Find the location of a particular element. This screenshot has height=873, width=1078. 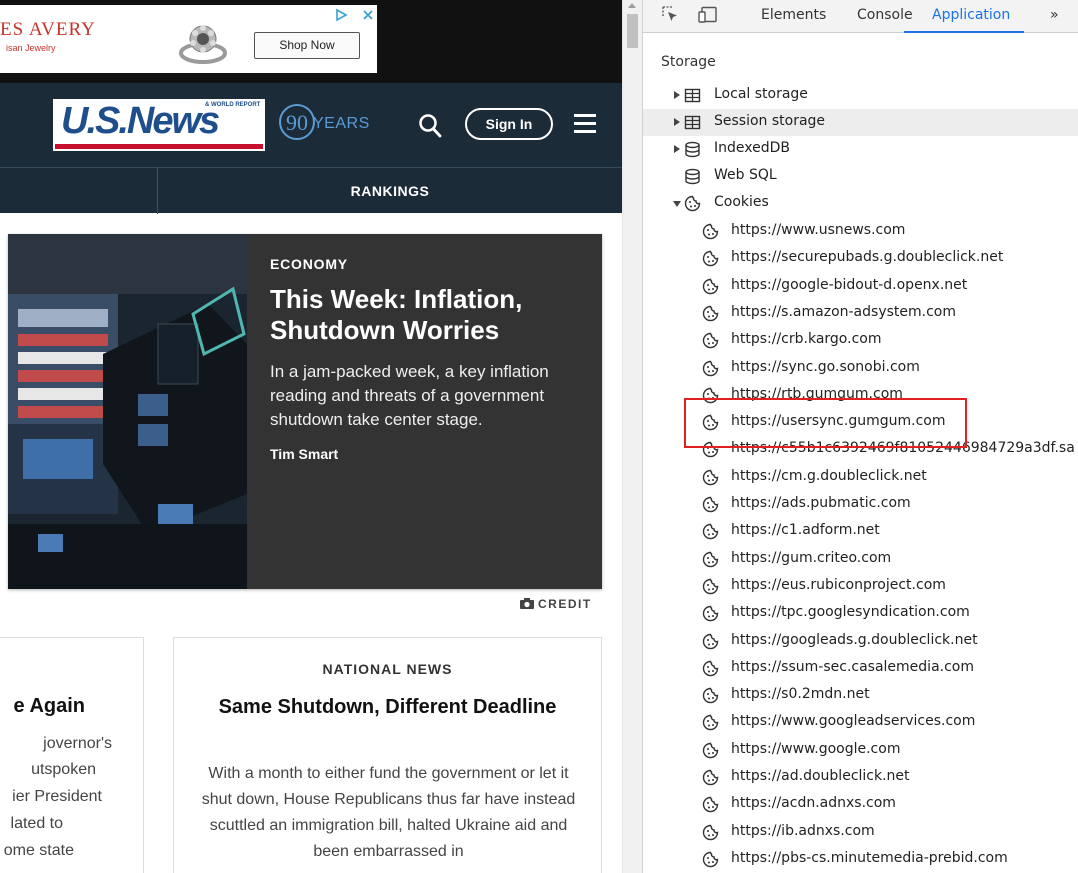

cookie-origin-item: https://ads.pubmatic.com is located at coordinates (860, 504).